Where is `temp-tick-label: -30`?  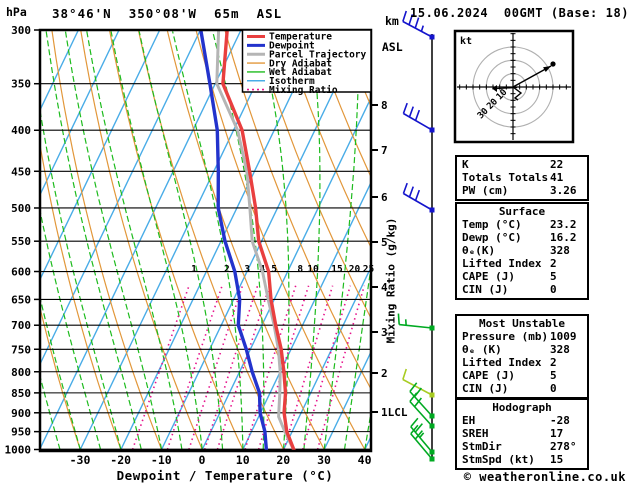 temp-tick-label: -30 is located at coordinates (80, 460).